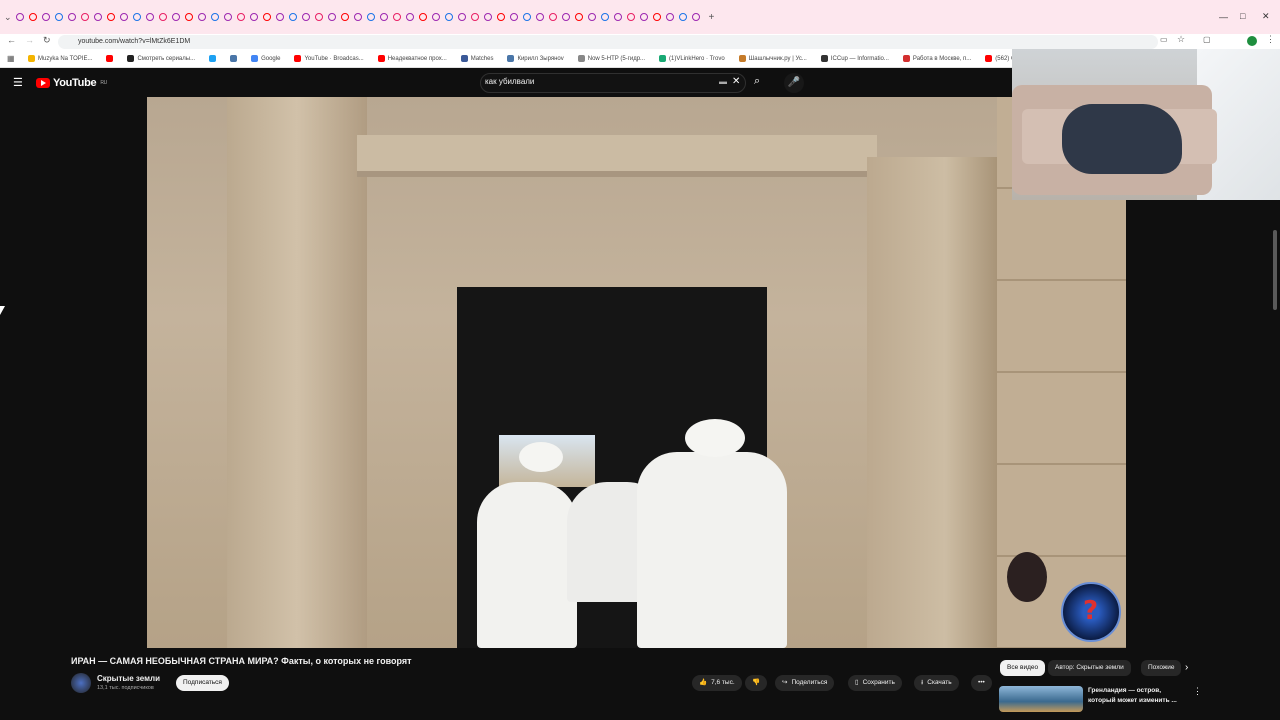  Describe the element at coordinates (1197, 691) in the screenshot. I see `recommendation-menu-icon: ⋮` at that location.